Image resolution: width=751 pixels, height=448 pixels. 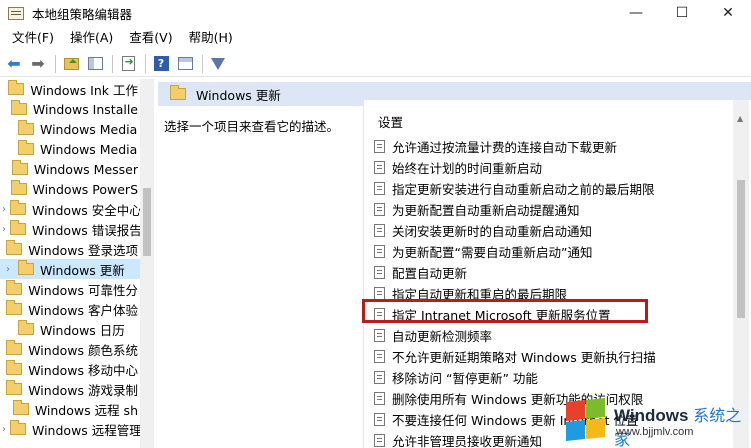 I want to click on tree-item: Windows 登录选项, so click(x=70, y=249).